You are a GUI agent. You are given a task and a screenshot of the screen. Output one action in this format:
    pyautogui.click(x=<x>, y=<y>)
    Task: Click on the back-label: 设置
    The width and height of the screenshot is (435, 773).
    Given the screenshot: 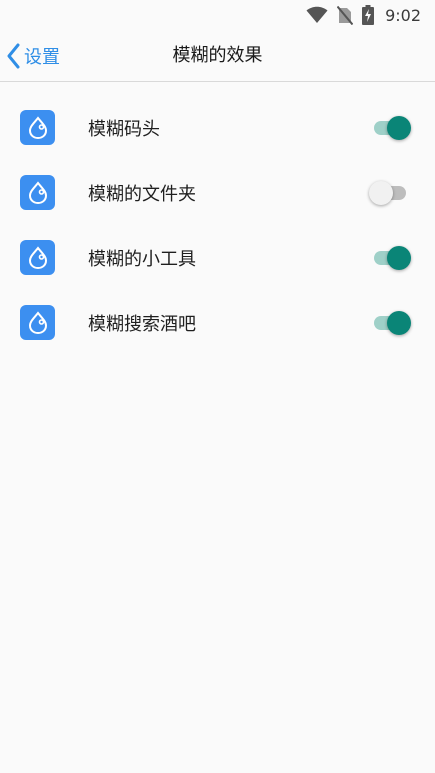 What is the action you would take?
    pyautogui.click(x=42, y=57)
    